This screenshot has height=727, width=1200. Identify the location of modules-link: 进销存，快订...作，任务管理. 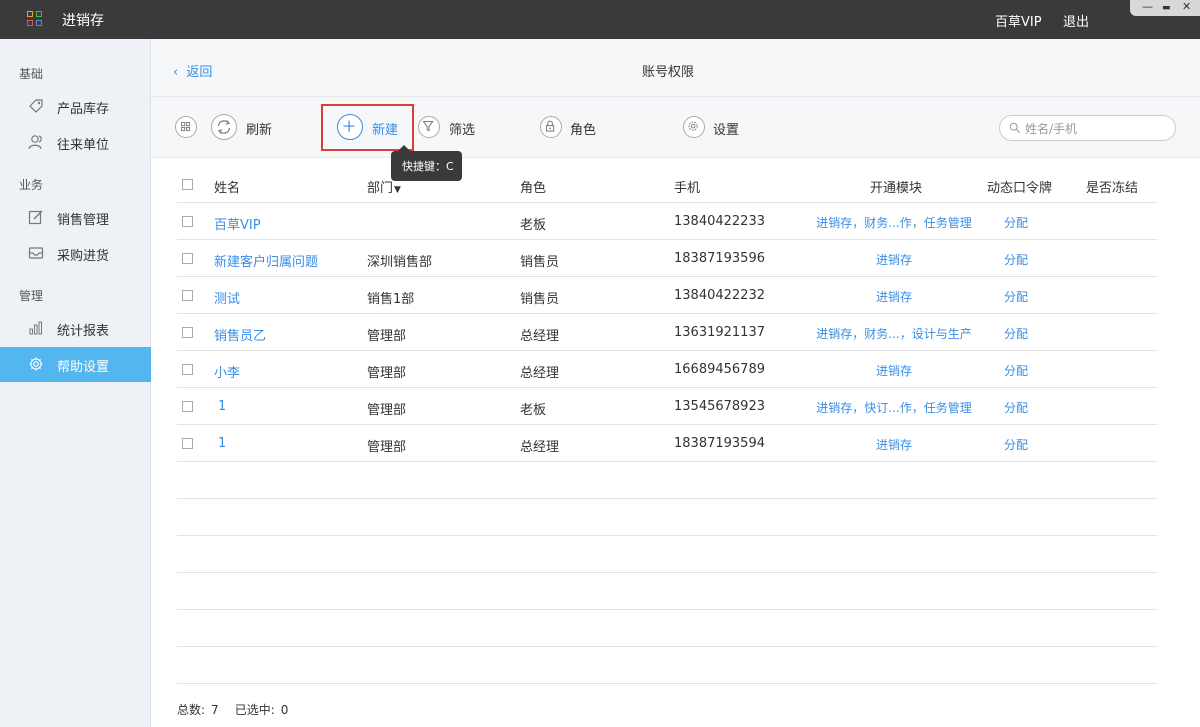
(894, 407).